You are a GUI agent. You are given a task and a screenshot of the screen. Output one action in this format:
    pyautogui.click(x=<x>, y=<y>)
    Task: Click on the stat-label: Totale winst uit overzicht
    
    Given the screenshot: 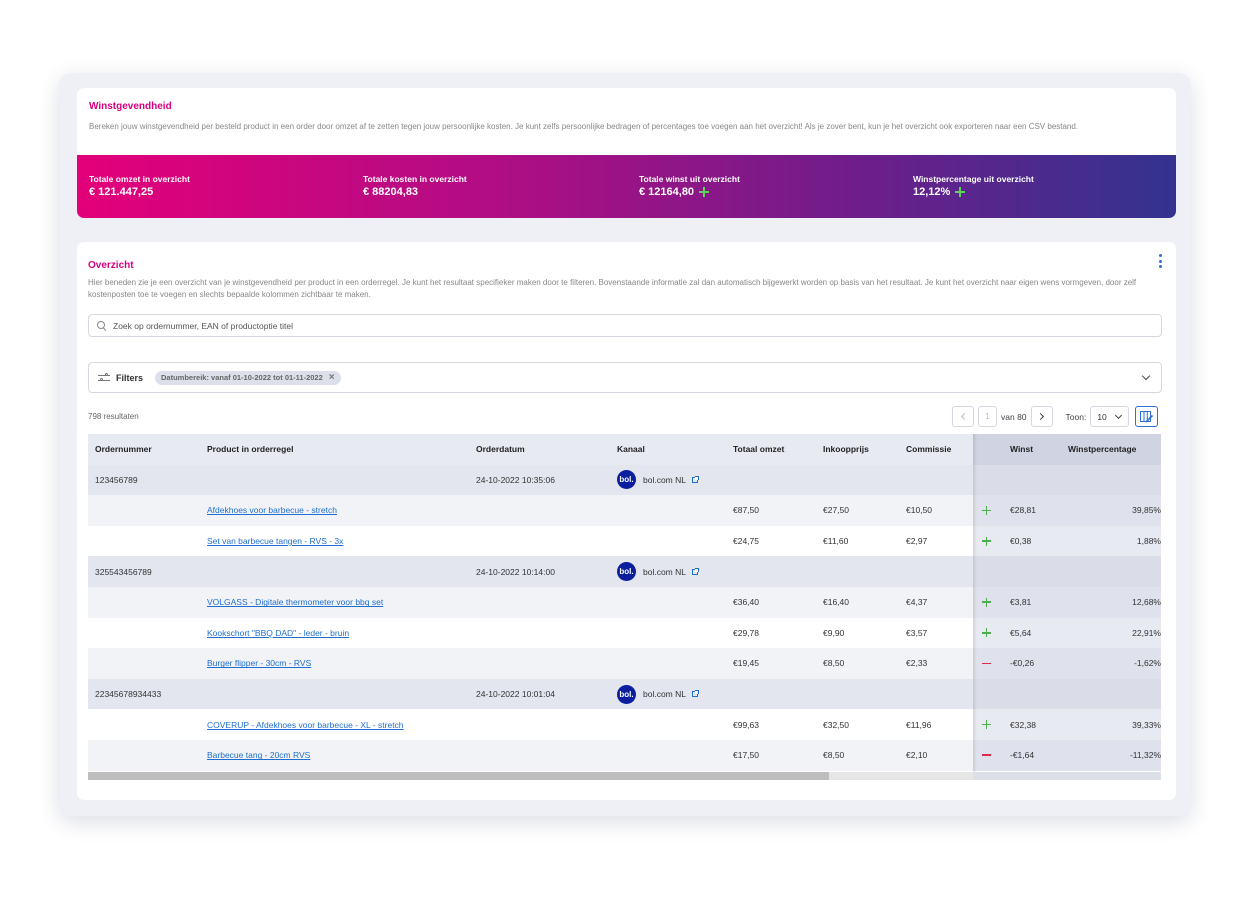 What is the action you would take?
    pyautogui.click(x=689, y=179)
    